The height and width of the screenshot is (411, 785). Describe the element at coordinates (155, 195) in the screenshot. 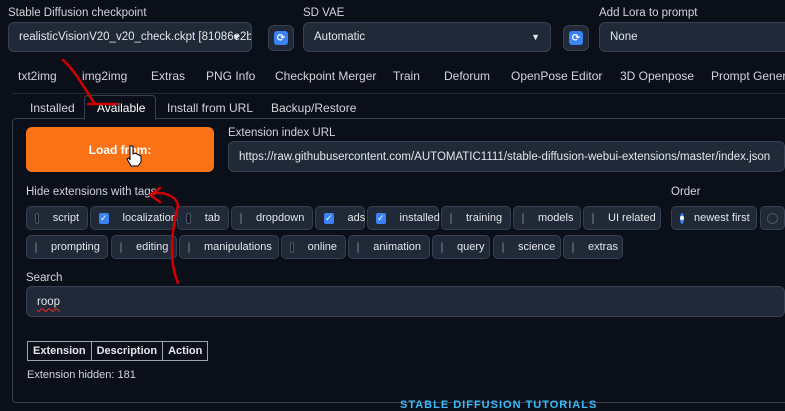

I see `annotation-arrow-bottom-head` at that location.